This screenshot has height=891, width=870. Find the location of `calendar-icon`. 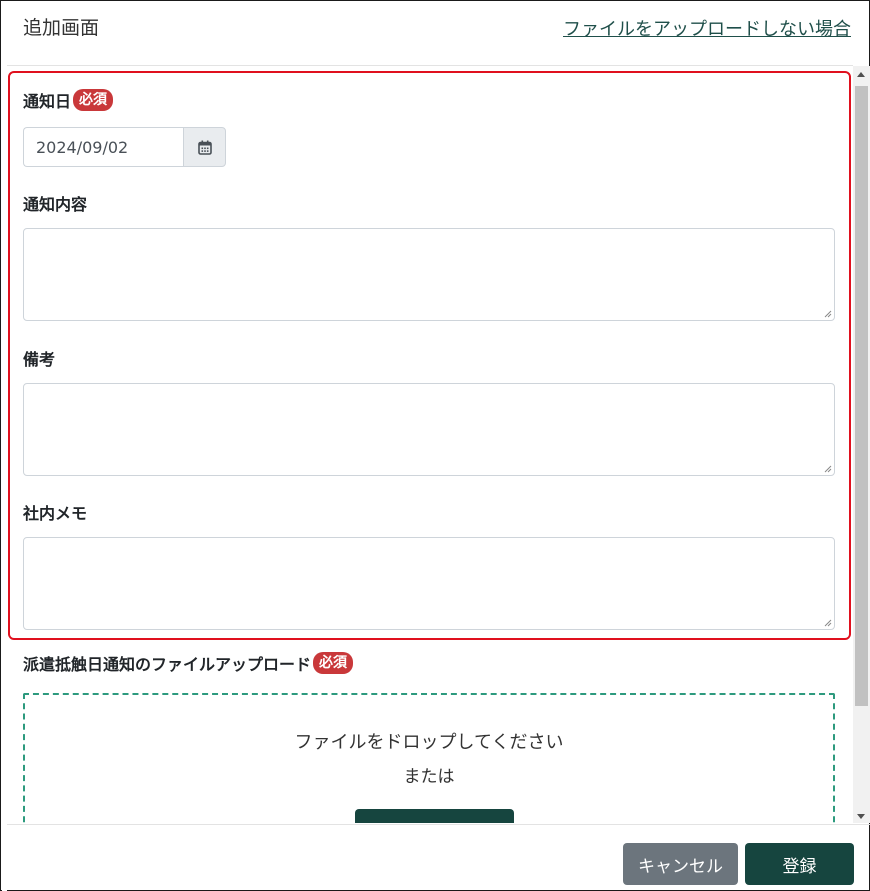

calendar-icon is located at coordinates (204, 147).